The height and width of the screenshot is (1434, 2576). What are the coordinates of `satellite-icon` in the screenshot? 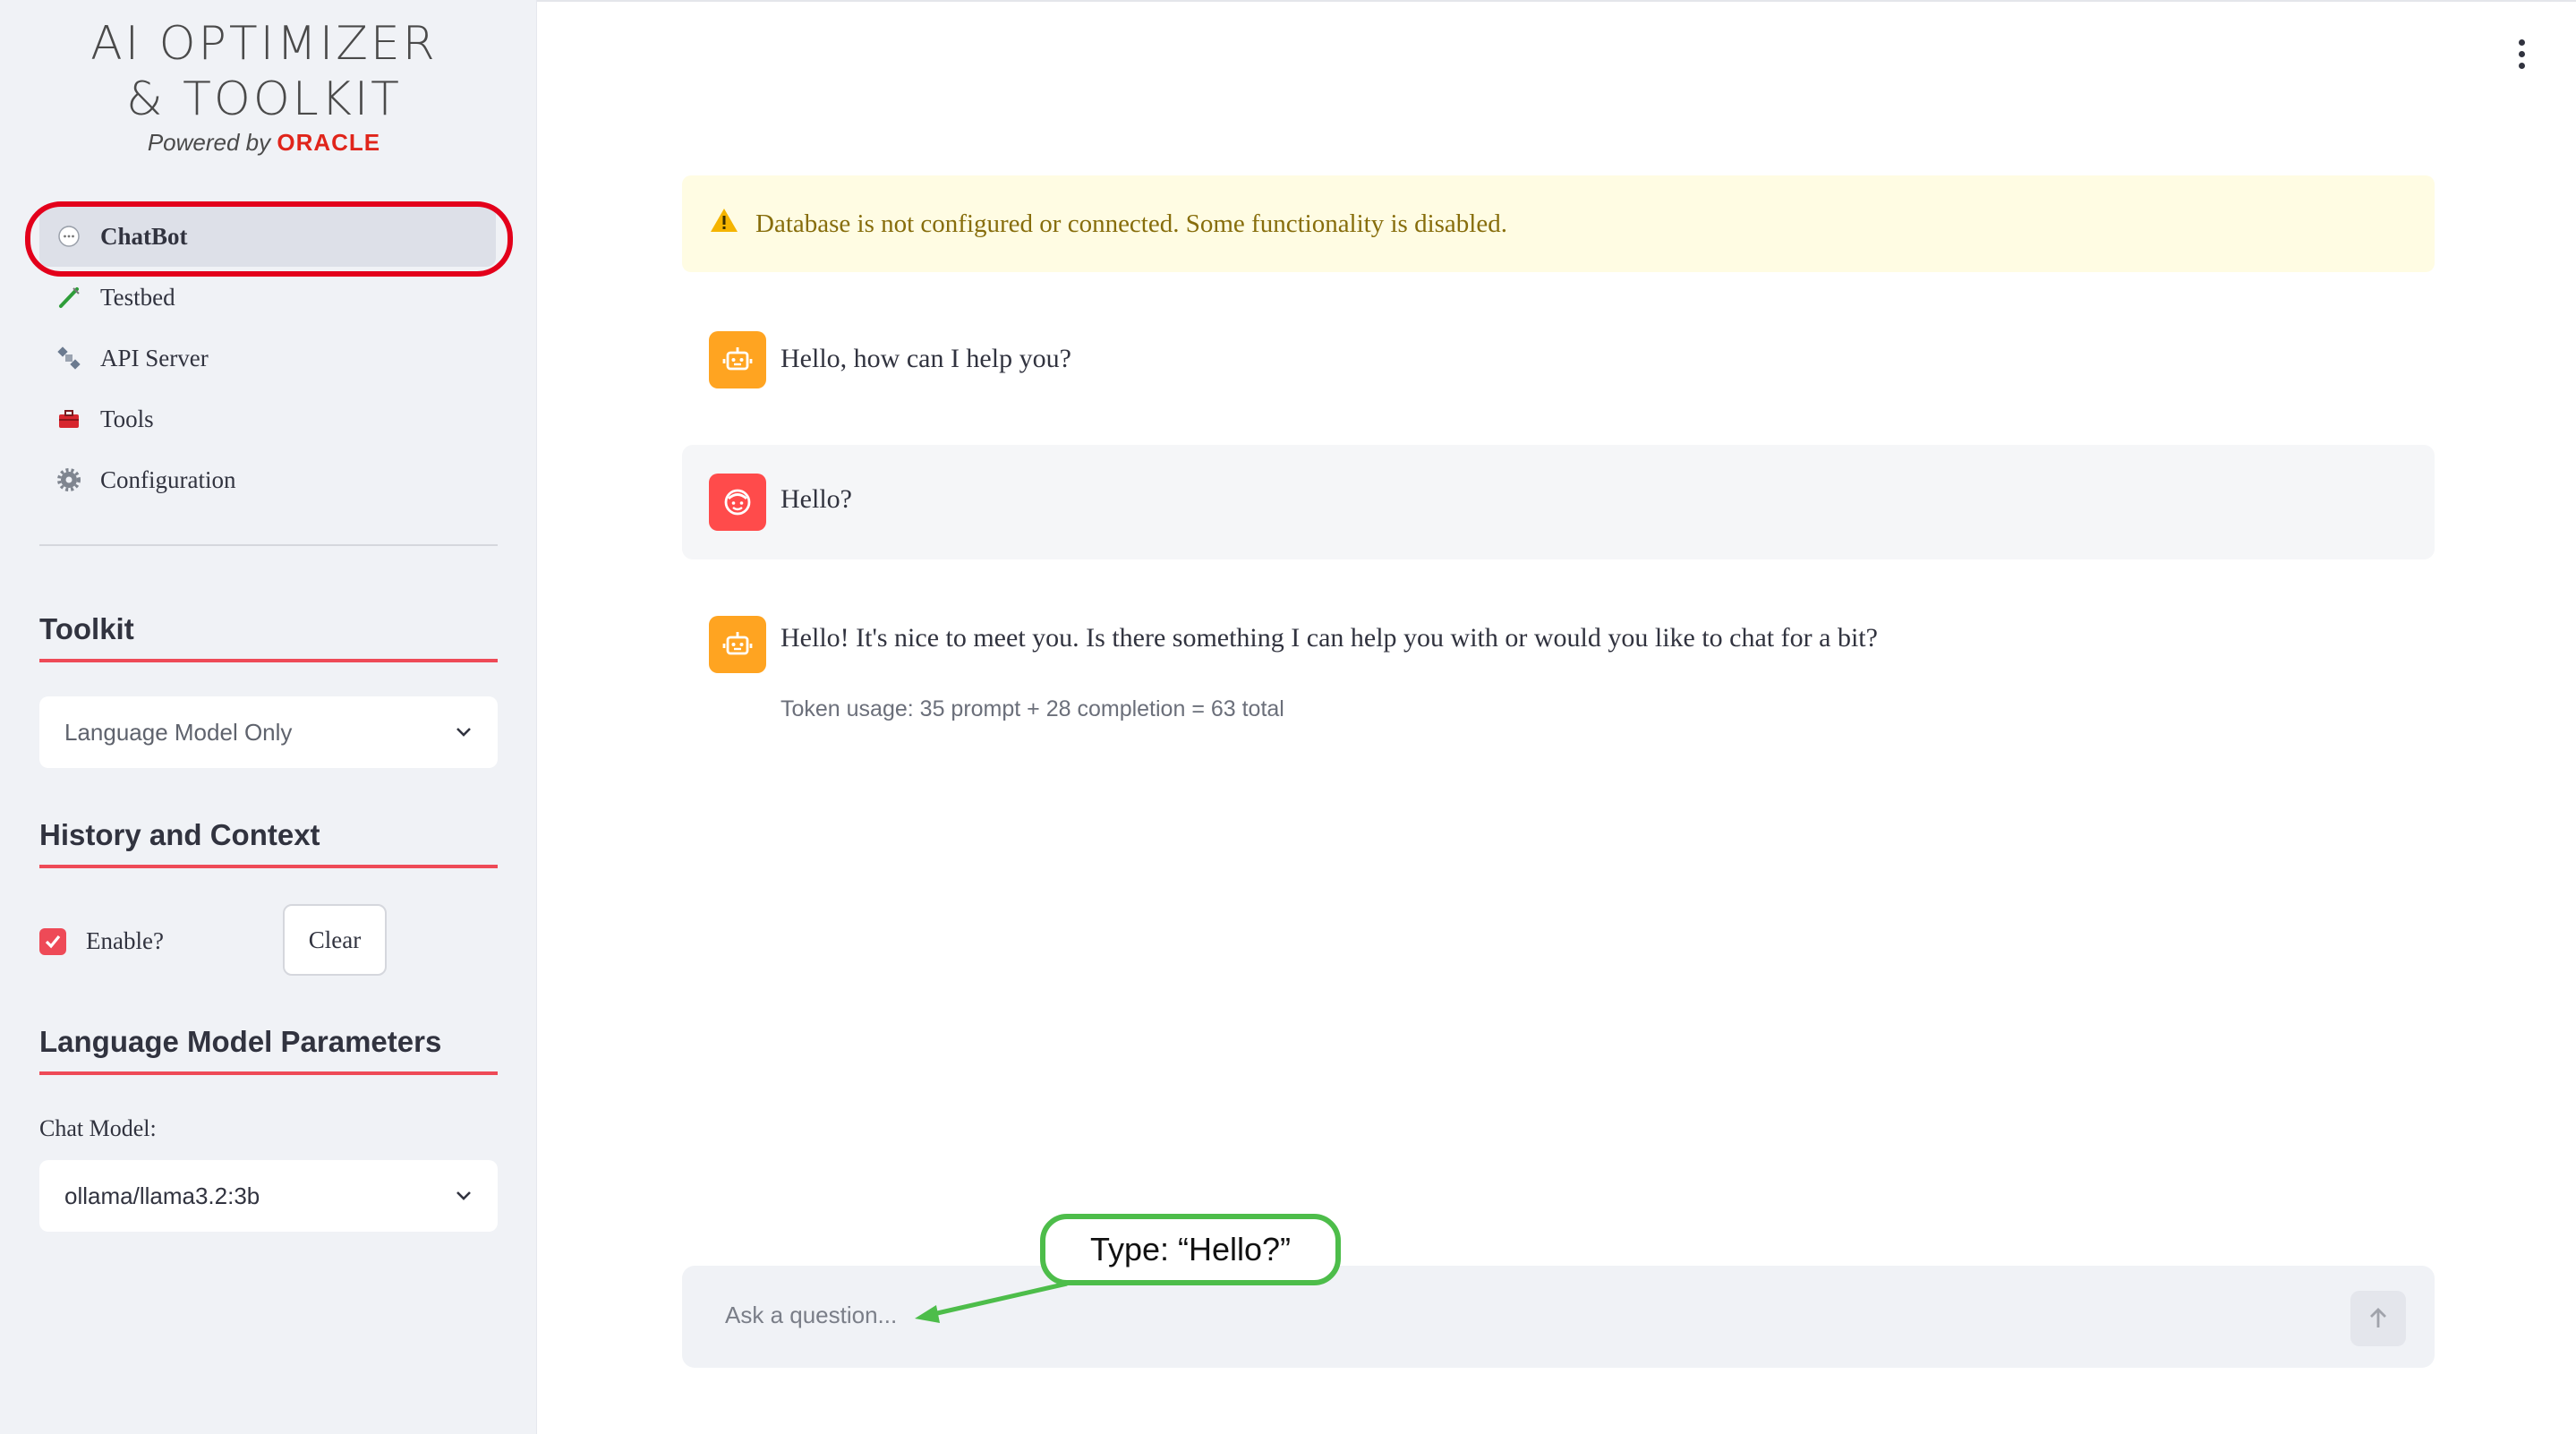 It's located at (68, 358).